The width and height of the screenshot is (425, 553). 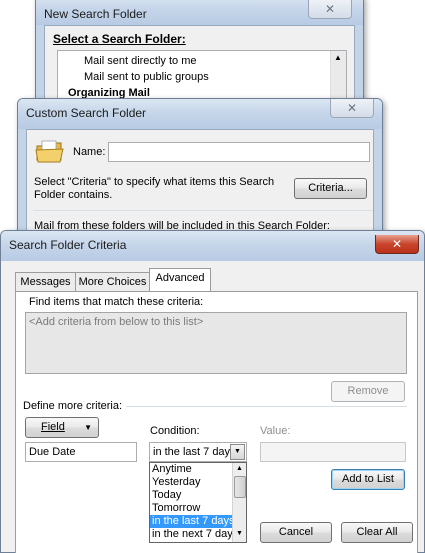 I want to click on criteria-placeholder: <Add criteria from below to this list>, so click(x=116, y=322).